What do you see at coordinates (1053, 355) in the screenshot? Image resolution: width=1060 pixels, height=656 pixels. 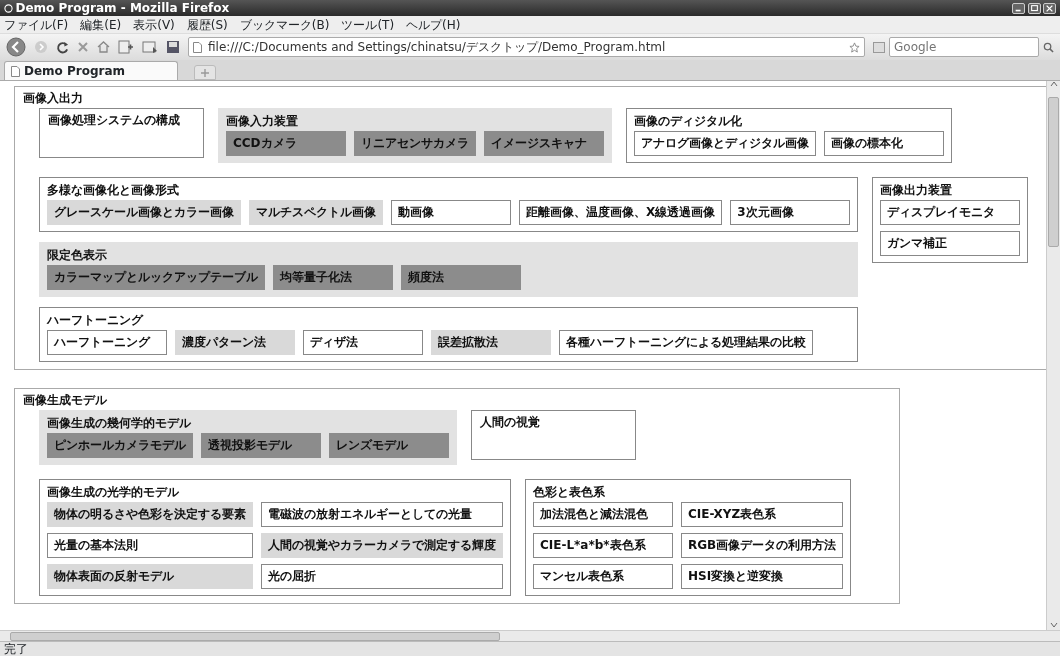 I see `vertical-scrollbar` at bounding box center [1053, 355].